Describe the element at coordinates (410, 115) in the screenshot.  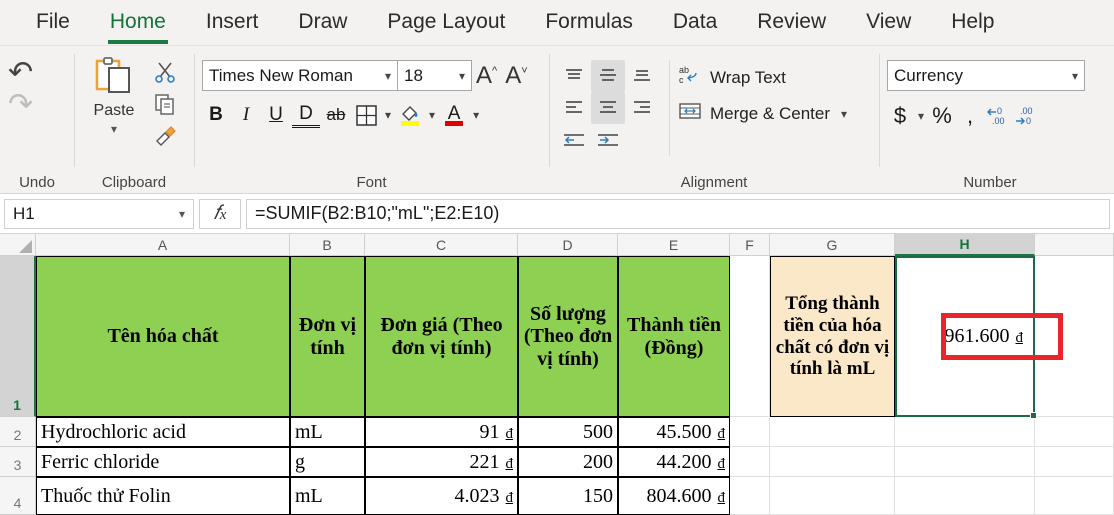
I see `fill-bucket-icon` at that location.